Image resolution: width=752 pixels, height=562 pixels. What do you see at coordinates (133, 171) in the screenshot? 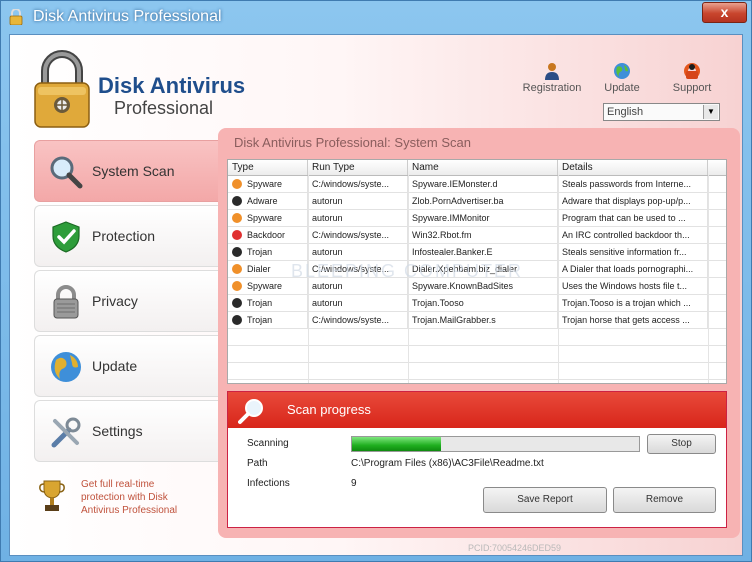
I see `nav-system-scan-label: System Scan` at bounding box center [133, 171].